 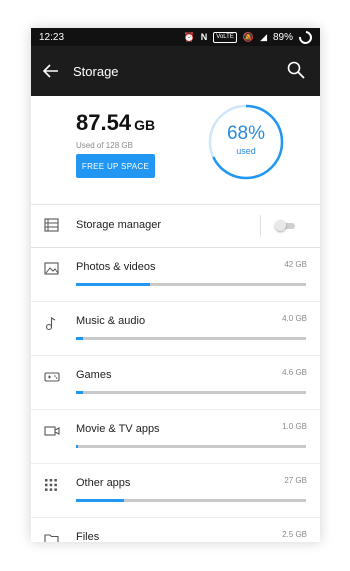 I want to click on apps-grid-icon, so click(x=51, y=485).